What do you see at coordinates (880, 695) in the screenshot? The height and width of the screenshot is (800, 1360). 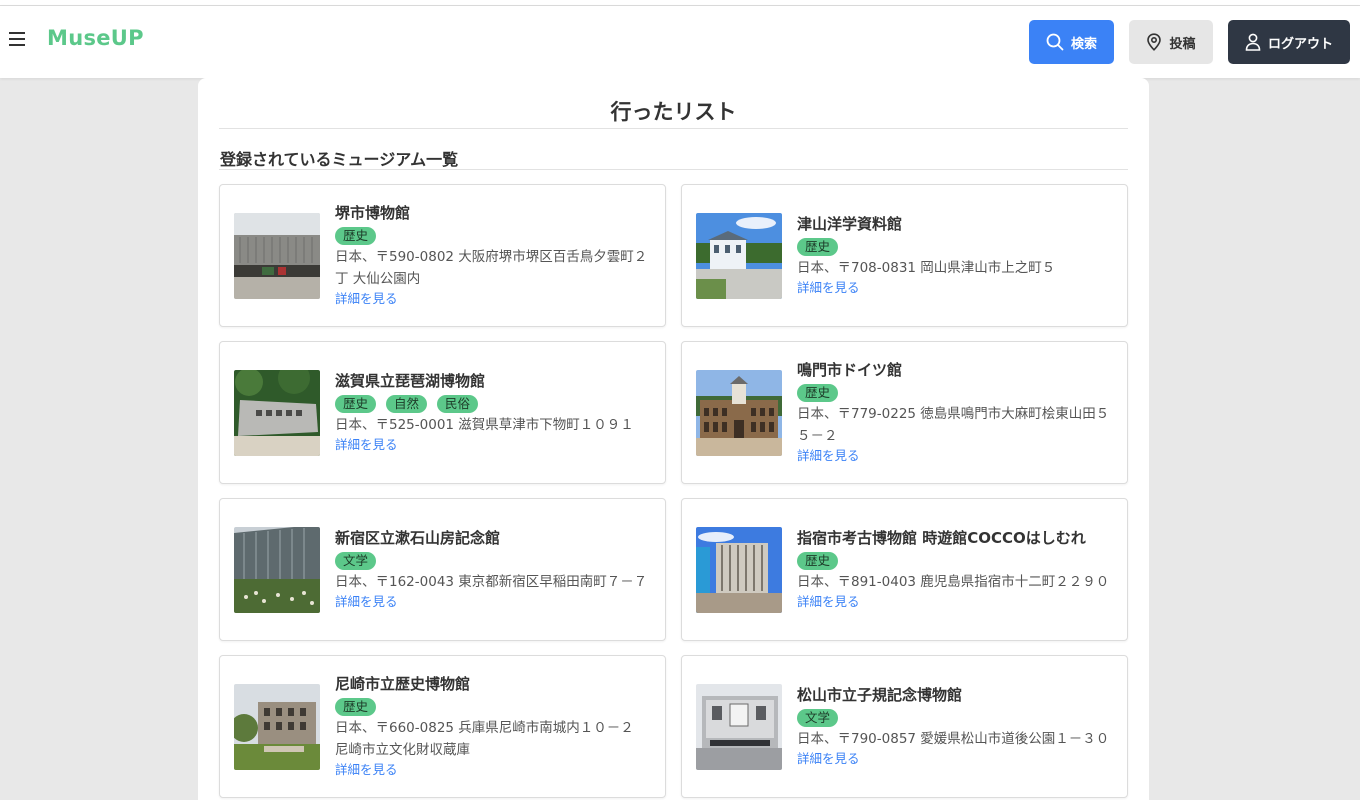 I see `museum-name: 松山市立子規記念博物館` at bounding box center [880, 695].